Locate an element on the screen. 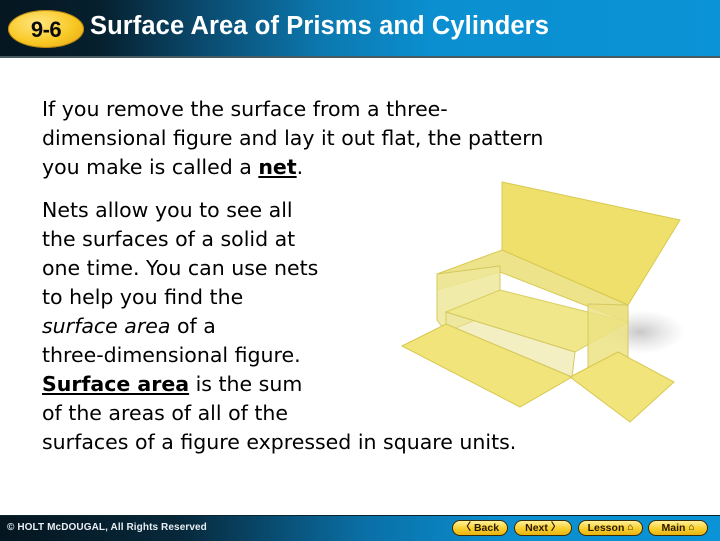 This screenshot has width=720, height=541. lesson-number: 9-6 is located at coordinates (46, 29).